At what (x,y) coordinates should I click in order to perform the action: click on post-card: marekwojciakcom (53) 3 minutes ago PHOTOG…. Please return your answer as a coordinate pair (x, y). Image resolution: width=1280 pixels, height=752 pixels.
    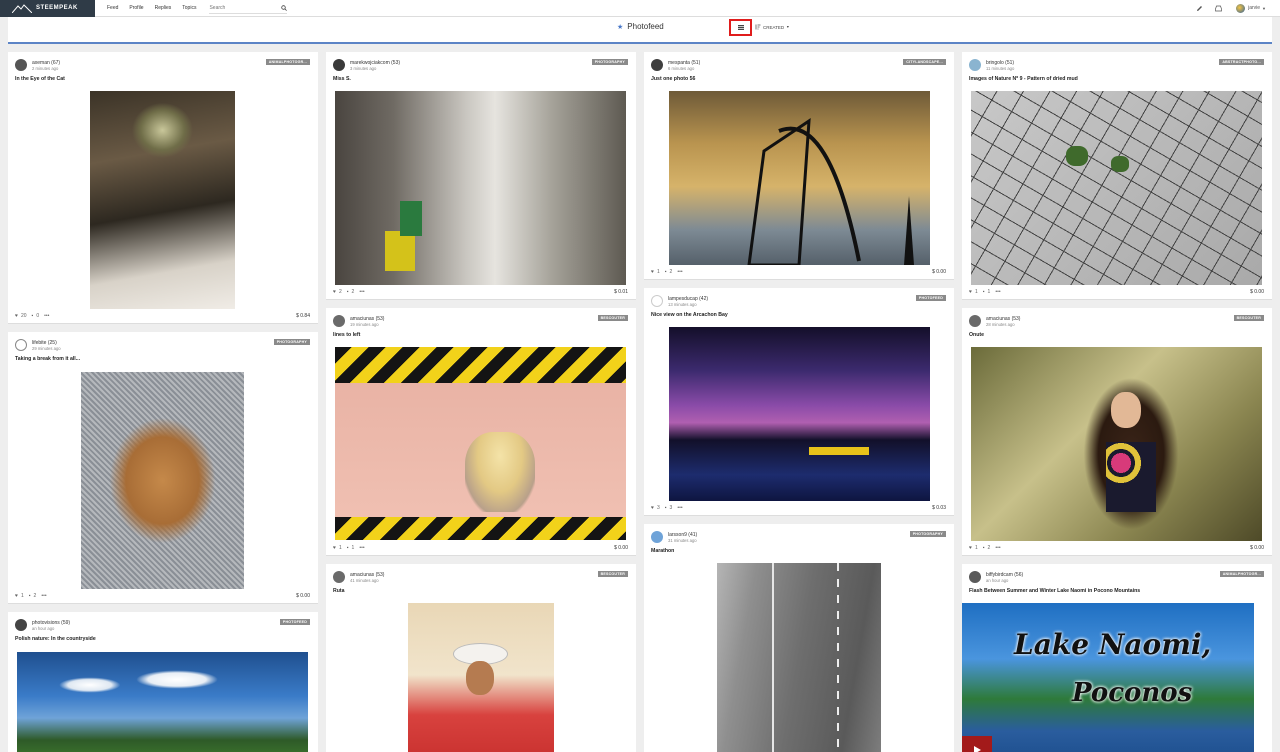
    Looking at the image, I should click on (481, 176).